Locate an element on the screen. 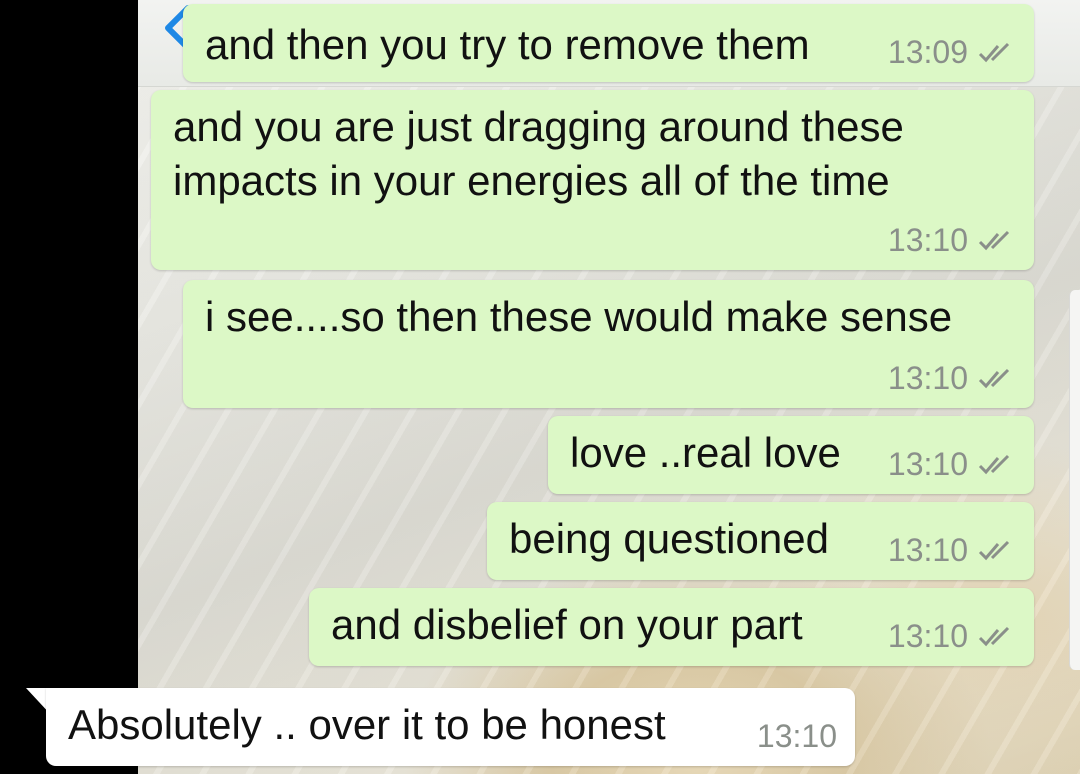 The width and height of the screenshot is (1080, 774). message-text: Absolutely .. over it to be honest is located at coordinates (367, 724).